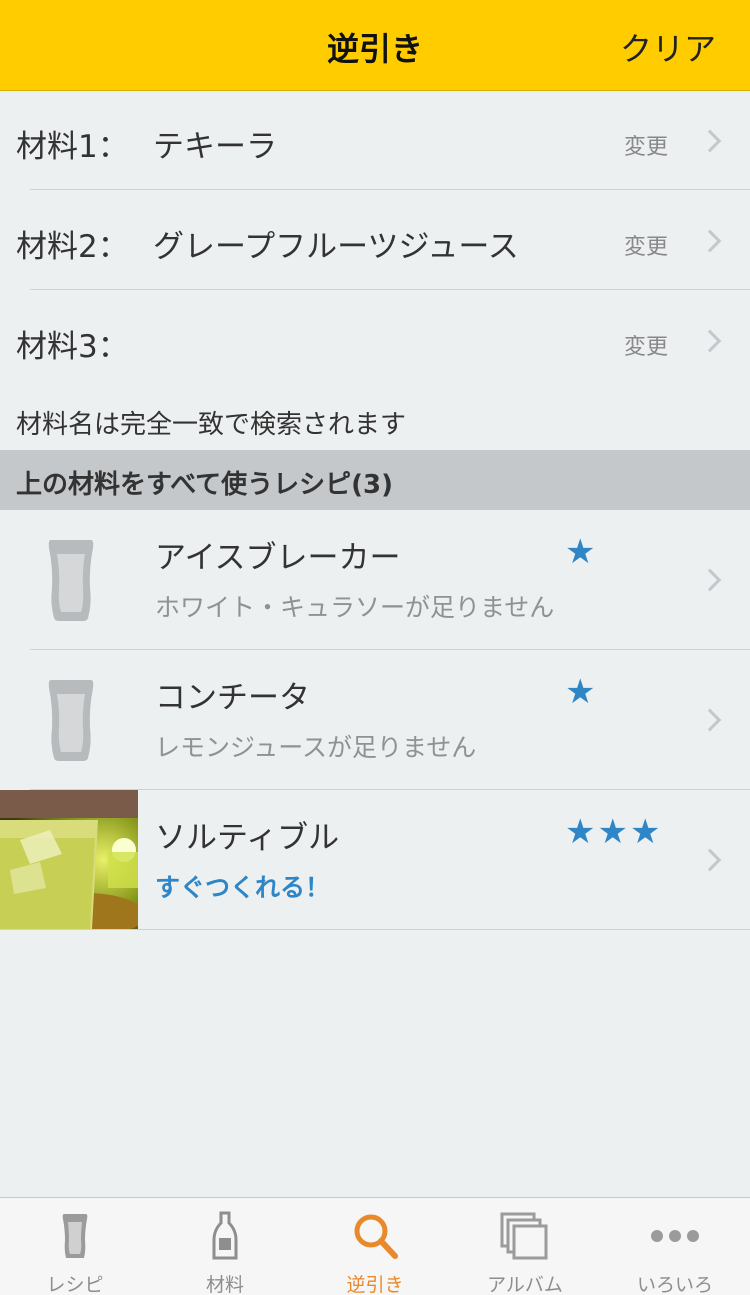 This screenshot has height=1295, width=750. I want to click on tab-reverse-search: 逆引き, so click(375, 1246).